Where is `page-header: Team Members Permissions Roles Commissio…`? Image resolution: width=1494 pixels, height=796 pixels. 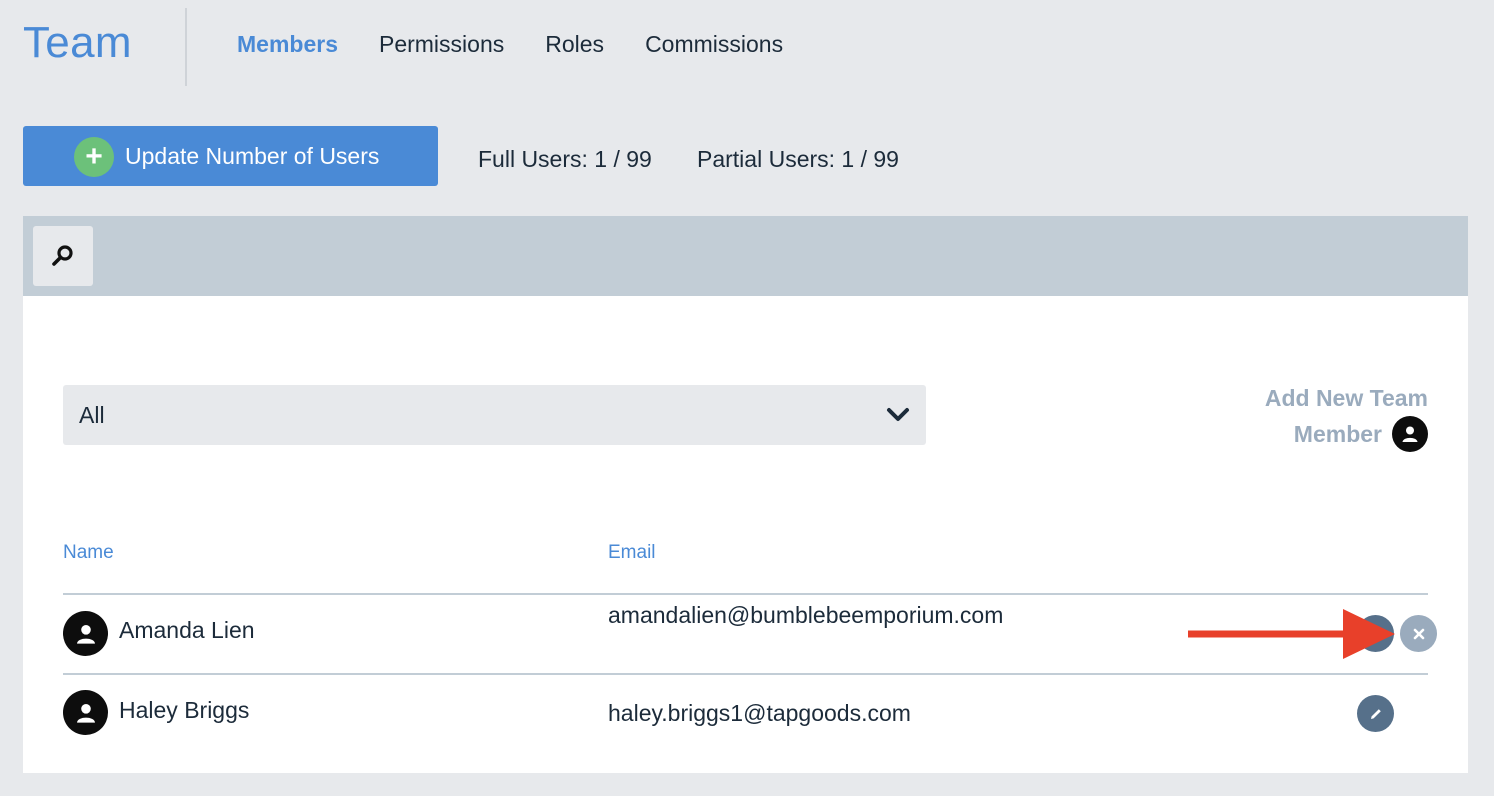
page-header: Team Members Permissions Roles Commissio… is located at coordinates (747, 48).